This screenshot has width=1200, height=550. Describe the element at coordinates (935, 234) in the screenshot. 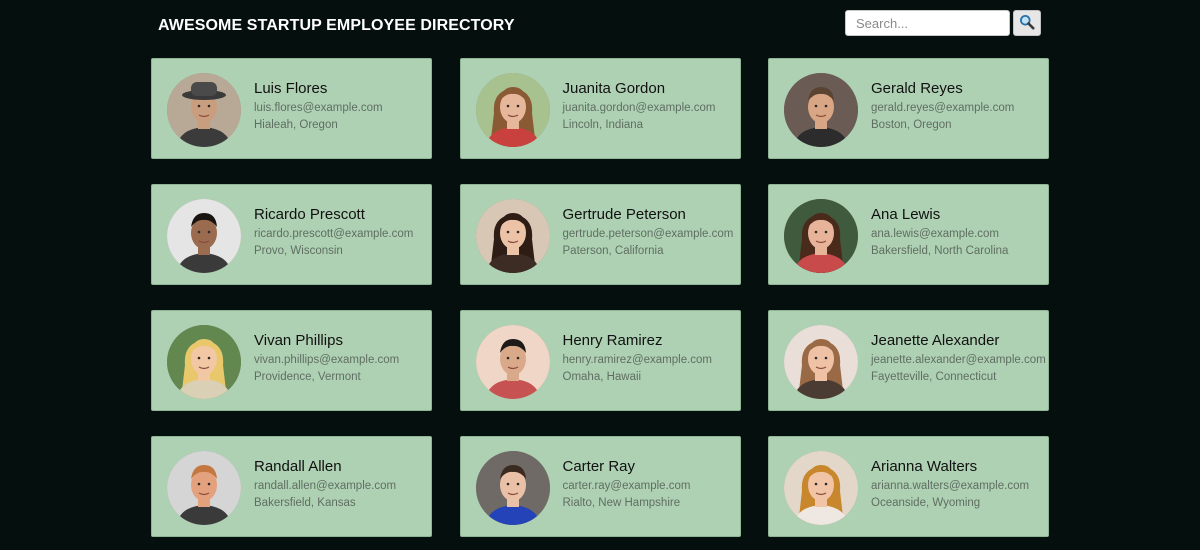

I see `employee-email: ana.lewis@example.com` at that location.